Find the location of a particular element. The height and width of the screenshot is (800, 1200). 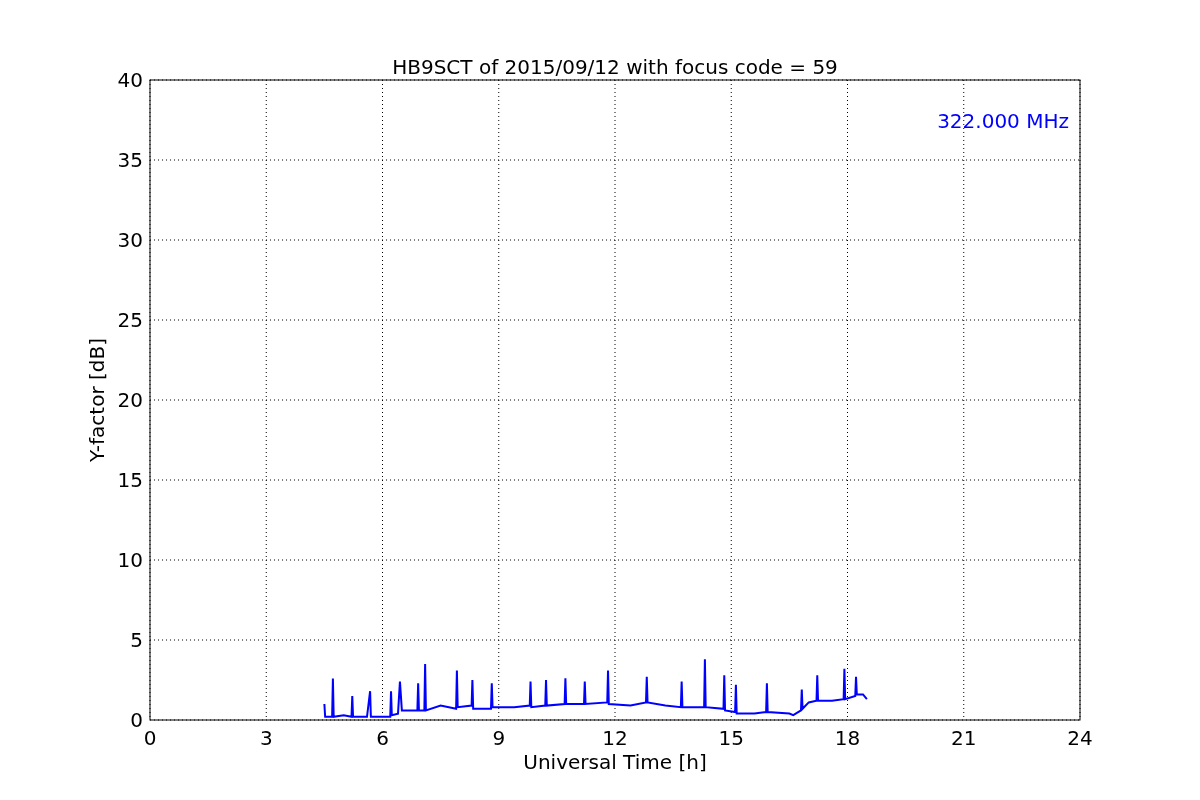

tick-label: 40 is located at coordinates (130, 80).